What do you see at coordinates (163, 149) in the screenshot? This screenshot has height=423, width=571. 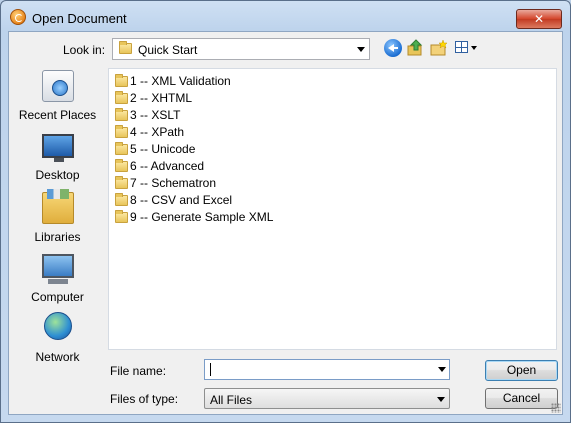 I see `file-name: 5 -- Unicode` at bounding box center [163, 149].